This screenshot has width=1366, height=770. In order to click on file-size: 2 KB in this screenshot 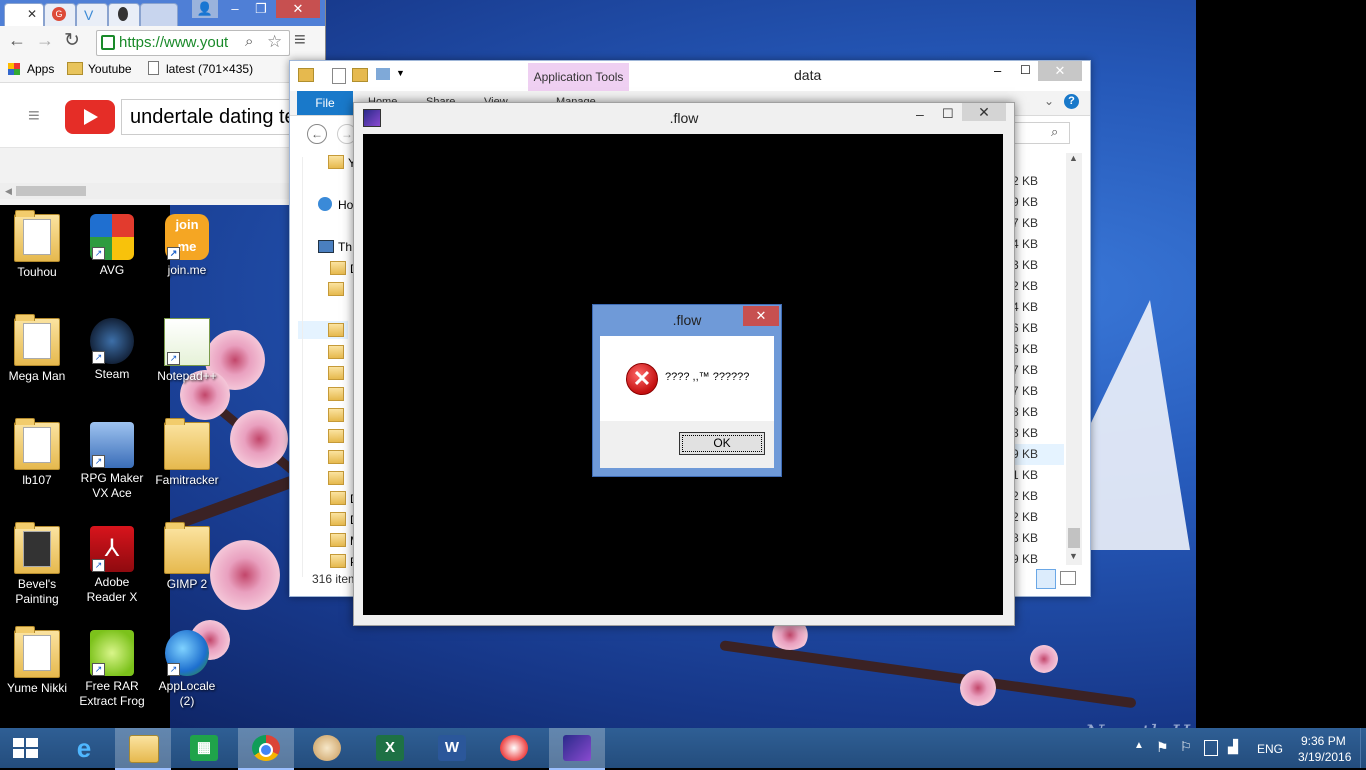, I will do `click(1025, 496)`.